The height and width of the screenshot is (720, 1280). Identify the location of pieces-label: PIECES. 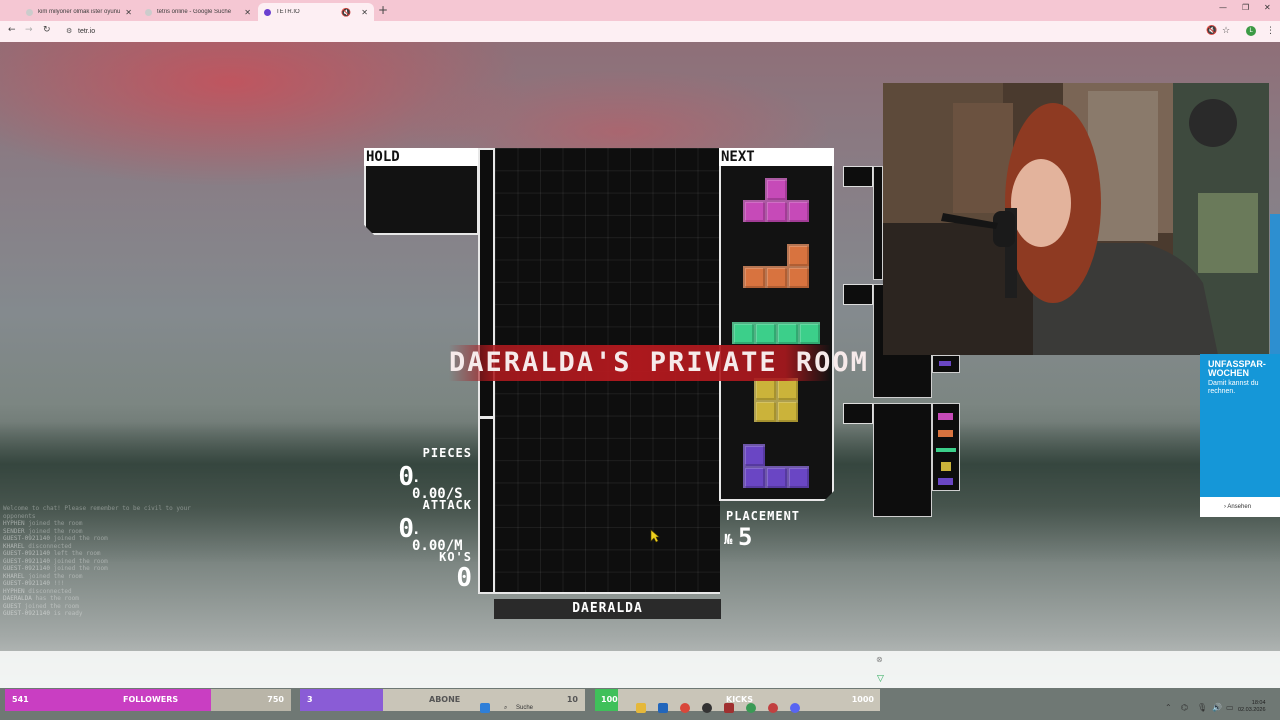
(447, 453).